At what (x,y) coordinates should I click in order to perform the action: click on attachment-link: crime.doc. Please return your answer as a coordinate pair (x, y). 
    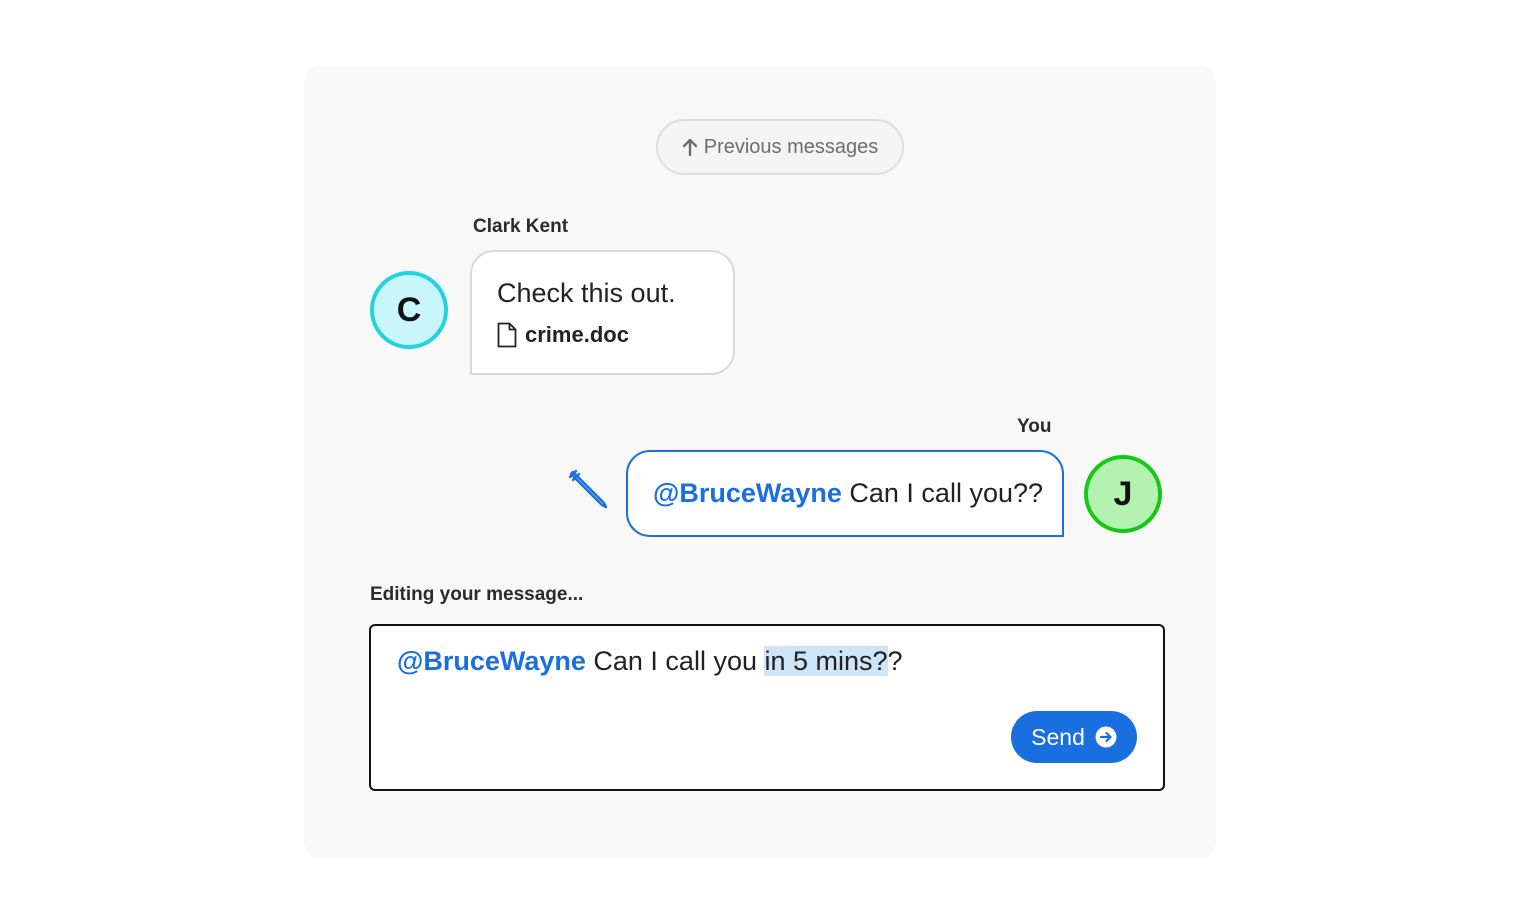
    Looking at the image, I should click on (563, 335).